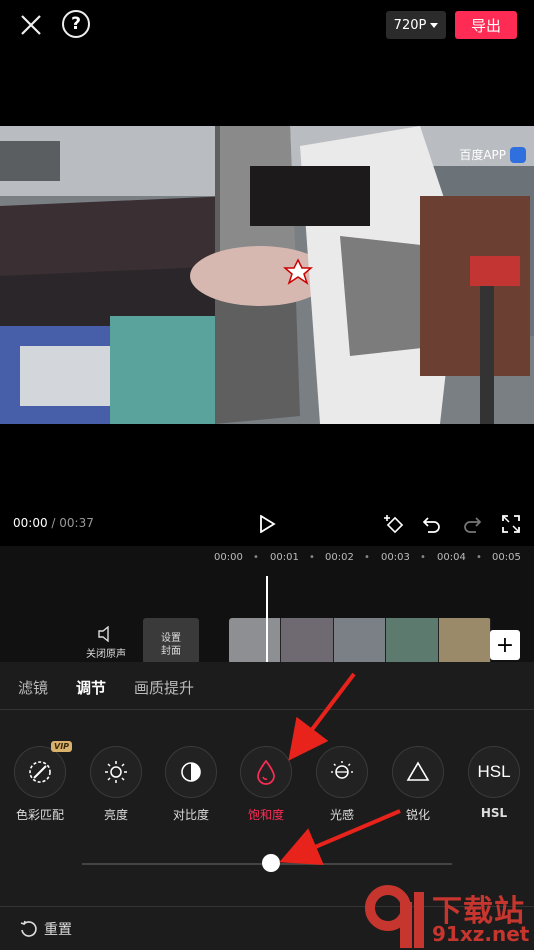 This screenshot has height=950, width=534. What do you see at coordinates (340, 769) in the screenshot?
I see `annotation-arrows` at bounding box center [340, 769].